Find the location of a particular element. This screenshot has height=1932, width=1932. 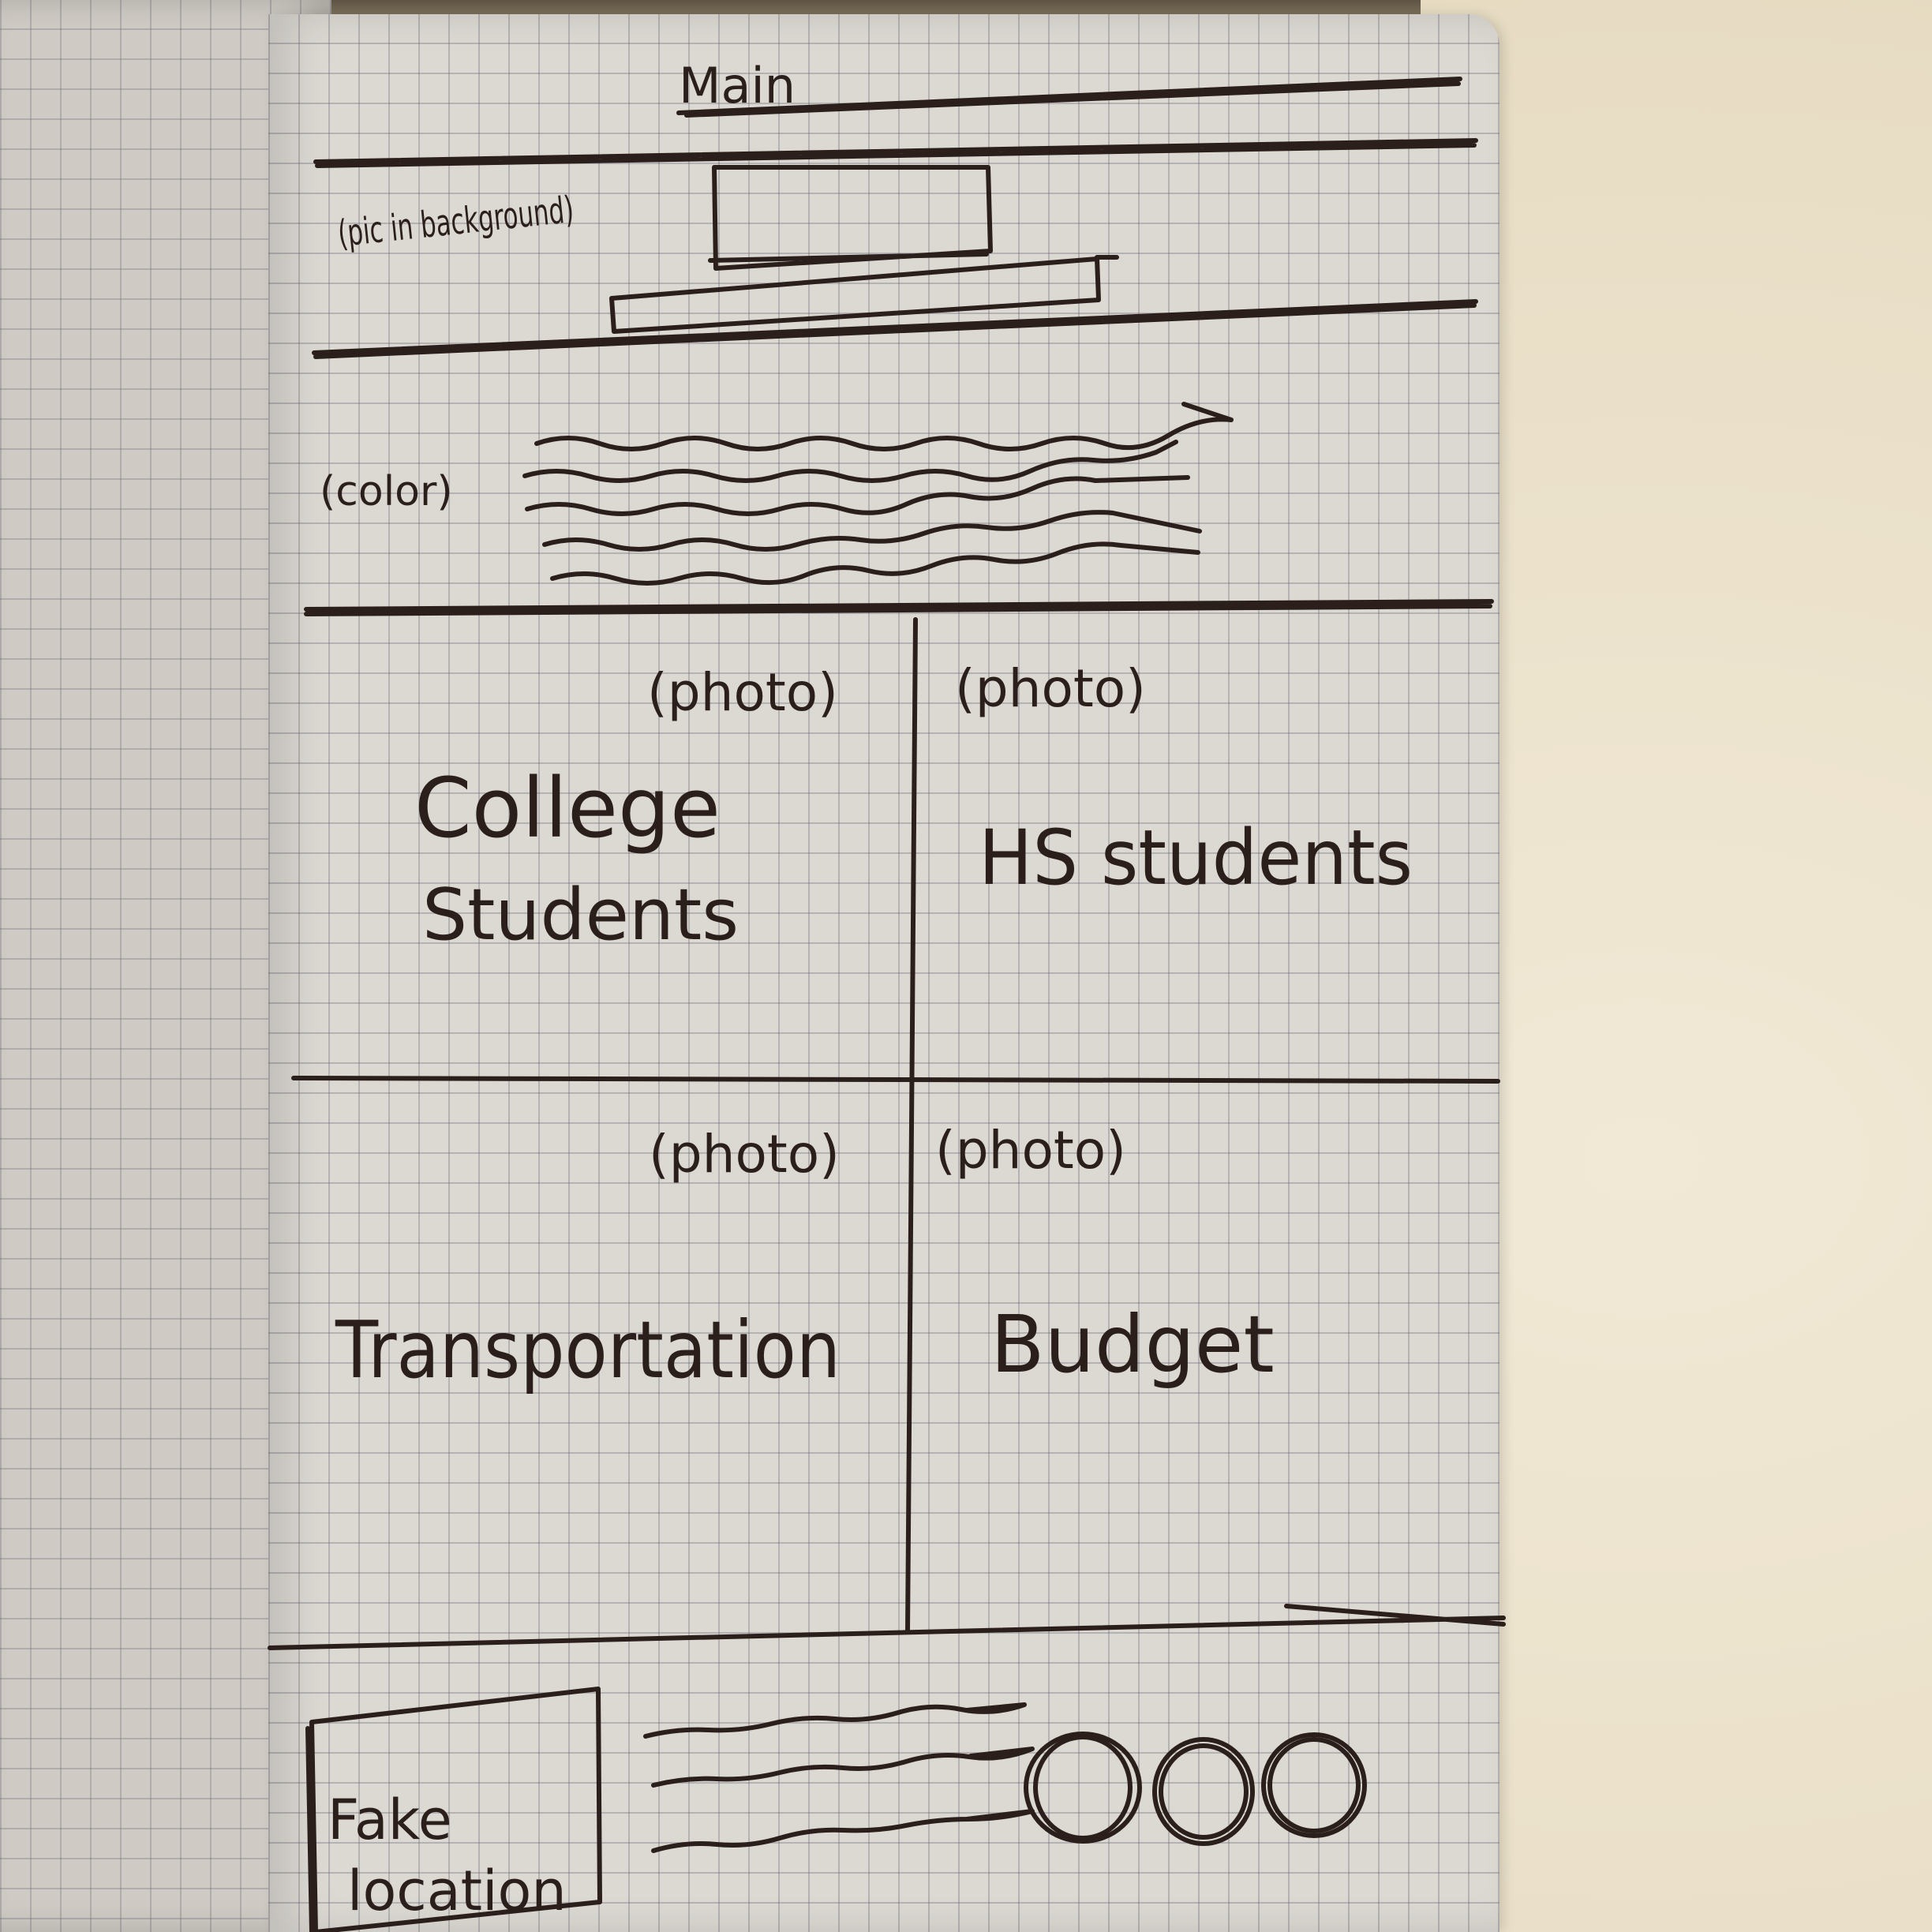

tile-grid-vertical-divider is located at coordinates (911, 1125).